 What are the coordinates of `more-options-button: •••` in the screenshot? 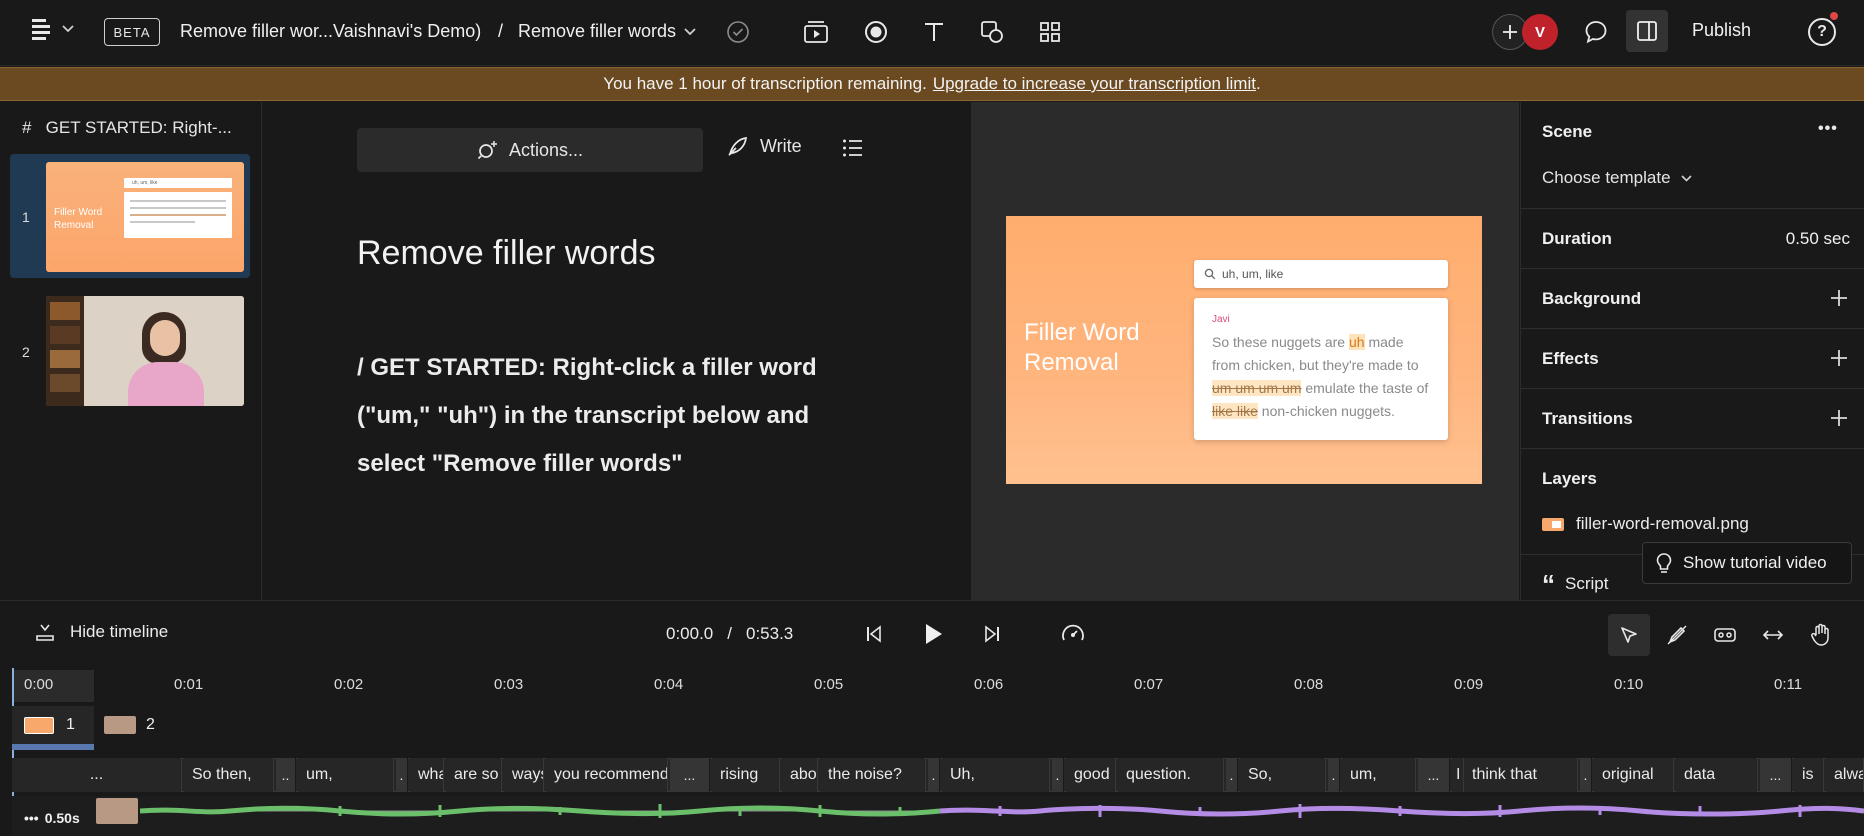 It's located at (1828, 129).